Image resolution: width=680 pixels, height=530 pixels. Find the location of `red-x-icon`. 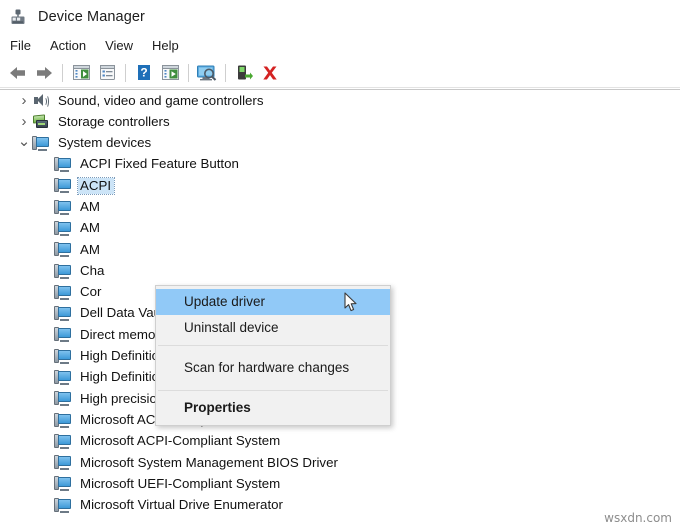

red-x-icon is located at coordinates (270, 72).